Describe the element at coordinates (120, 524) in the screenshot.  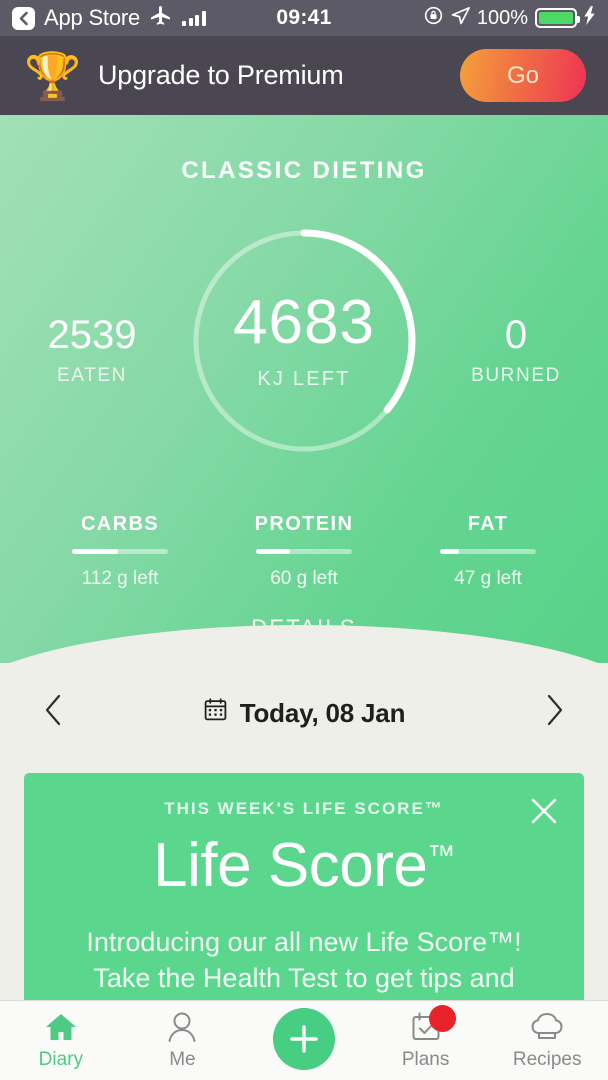
I see `macro-name: CARBS` at that location.